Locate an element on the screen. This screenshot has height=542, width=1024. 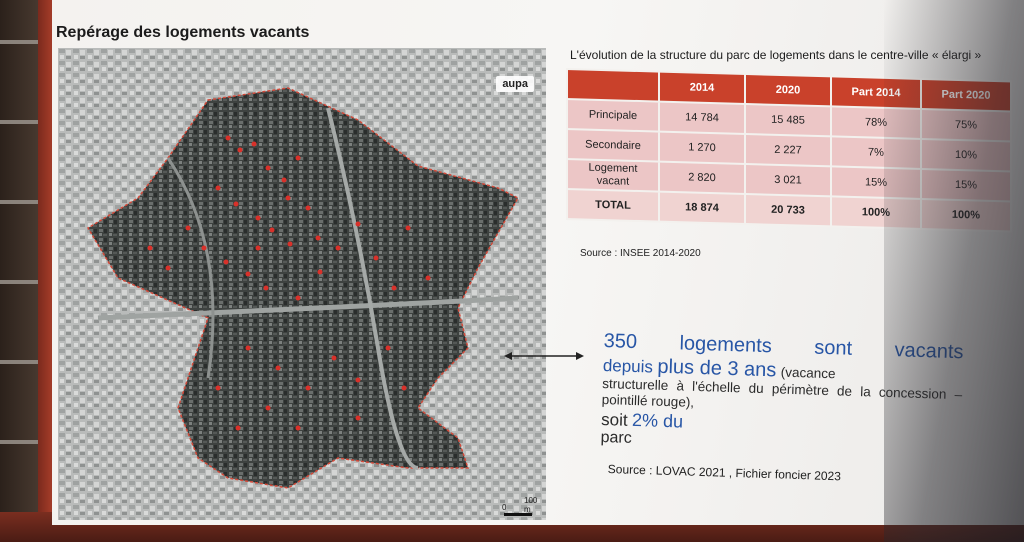
aupa-logo: aupa is located at coordinates (515, 84).